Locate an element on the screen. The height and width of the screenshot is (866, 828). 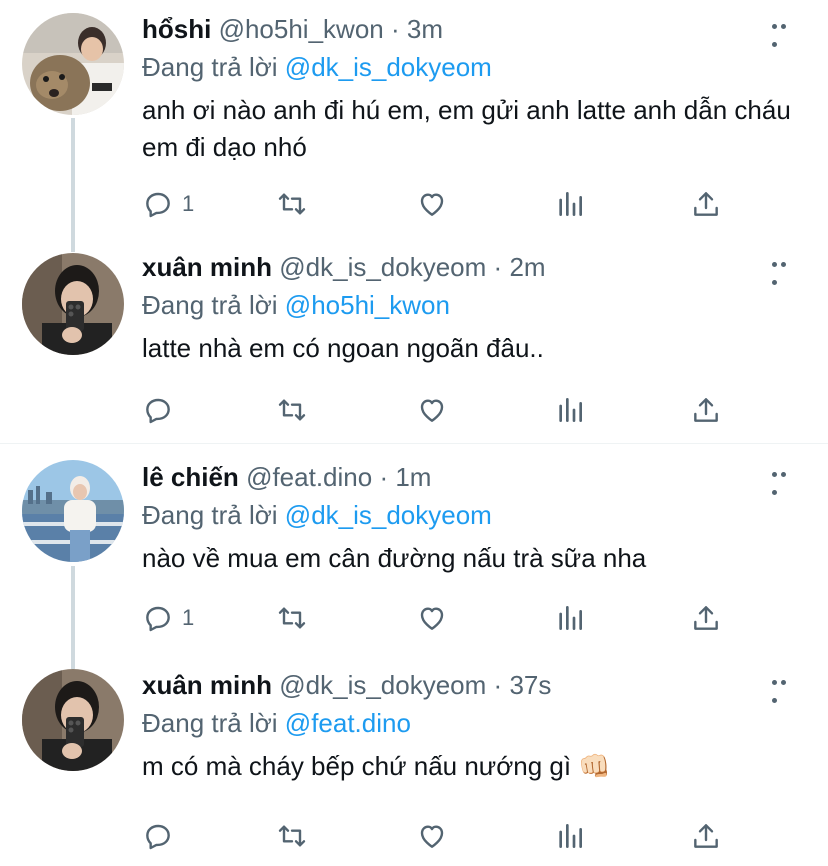
tweet-header: lê chiến @feat.dino · 1m is located at coordinates (286, 477).